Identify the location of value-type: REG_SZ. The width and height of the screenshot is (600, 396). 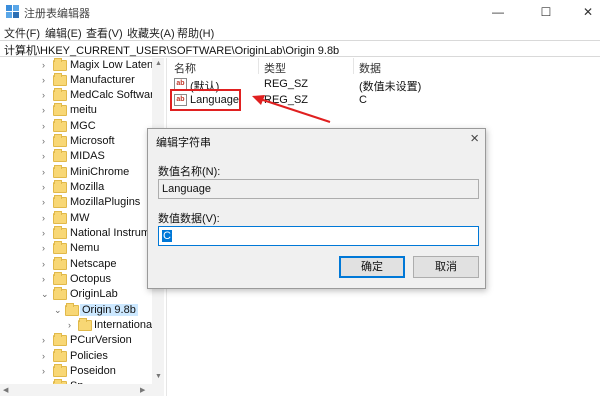
(286, 84).